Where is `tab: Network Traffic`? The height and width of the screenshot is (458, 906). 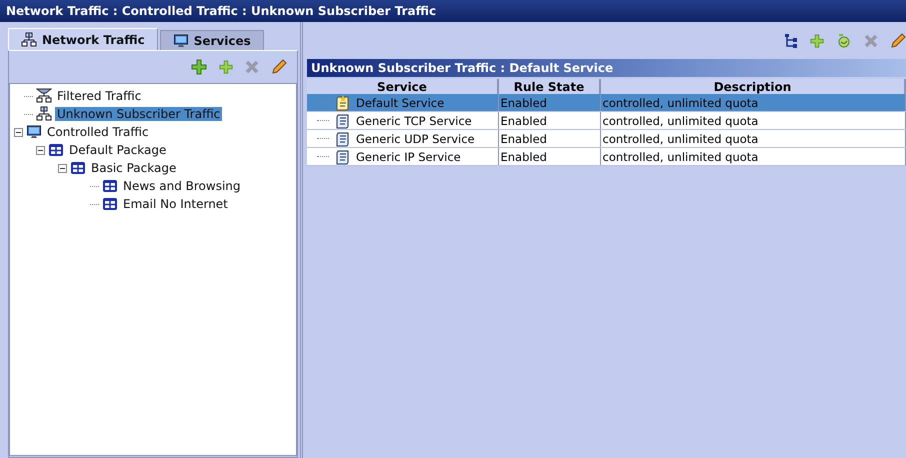 tab: Network Traffic is located at coordinates (83, 39).